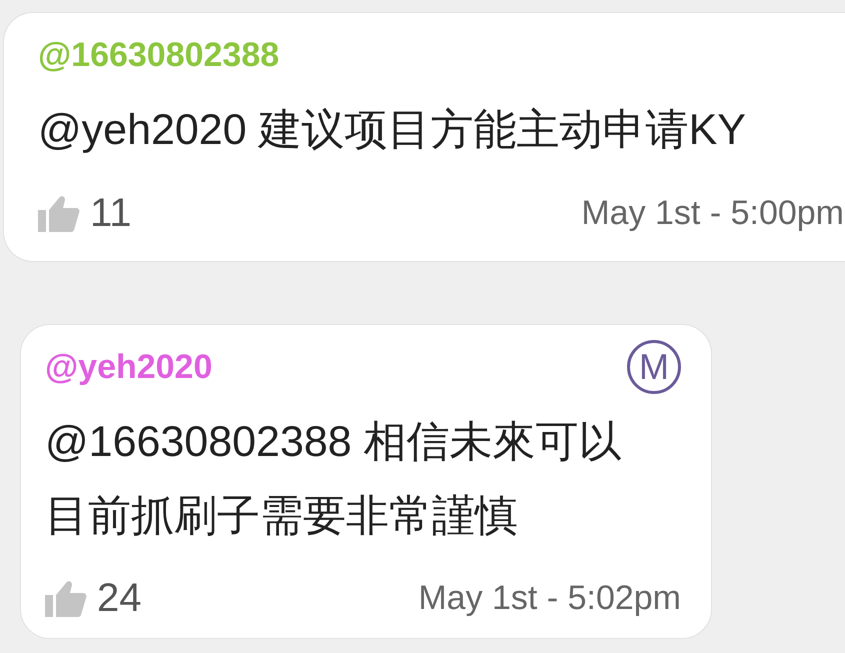 The image size is (845, 653). What do you see at coordinates (712, 213) in the screenshot?
I see `timestamp: May 1st - 5:00pm` at bounding box center [712, 213].